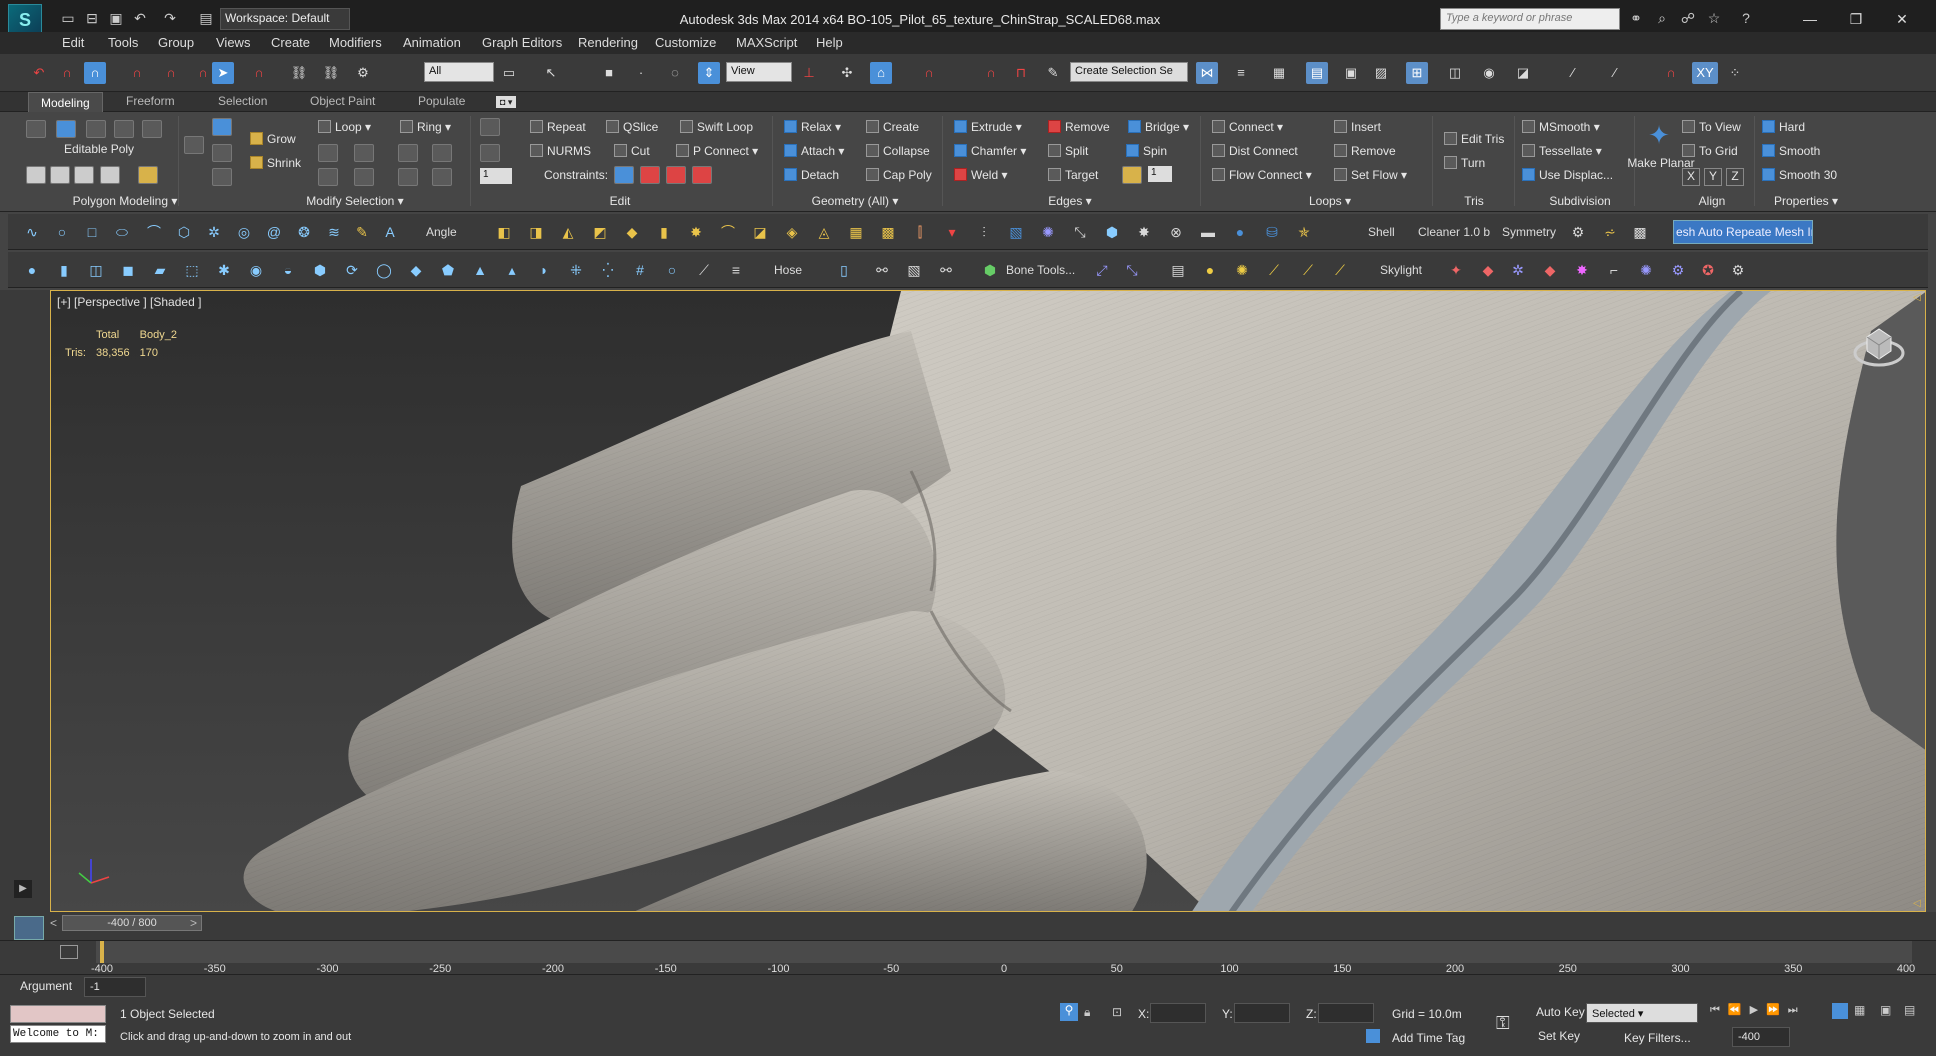 This screenshot has width=1936, height=1056. Describe the element at coordinates (1381, 232) in the screenshot. I see `shell-label: Shell` at that location.